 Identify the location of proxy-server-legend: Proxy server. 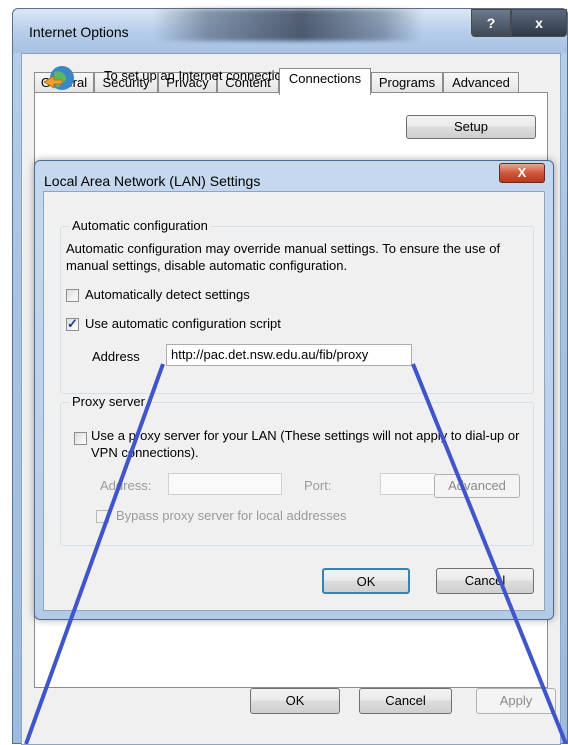
(108, 401).